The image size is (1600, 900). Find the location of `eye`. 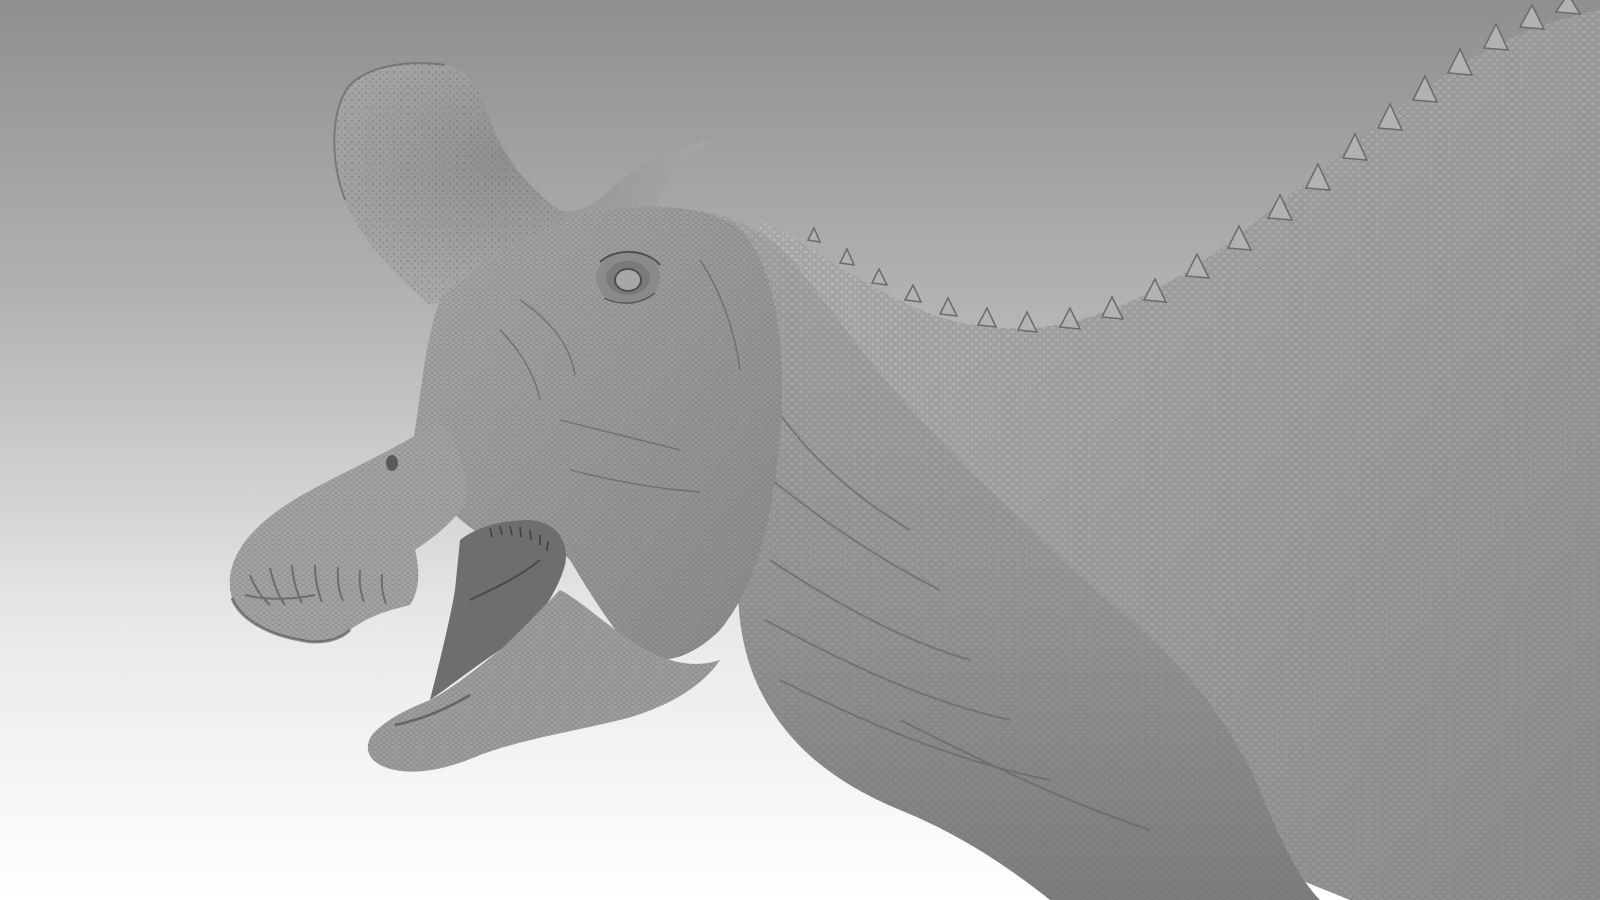

eye is located at coordinates (628, 277).